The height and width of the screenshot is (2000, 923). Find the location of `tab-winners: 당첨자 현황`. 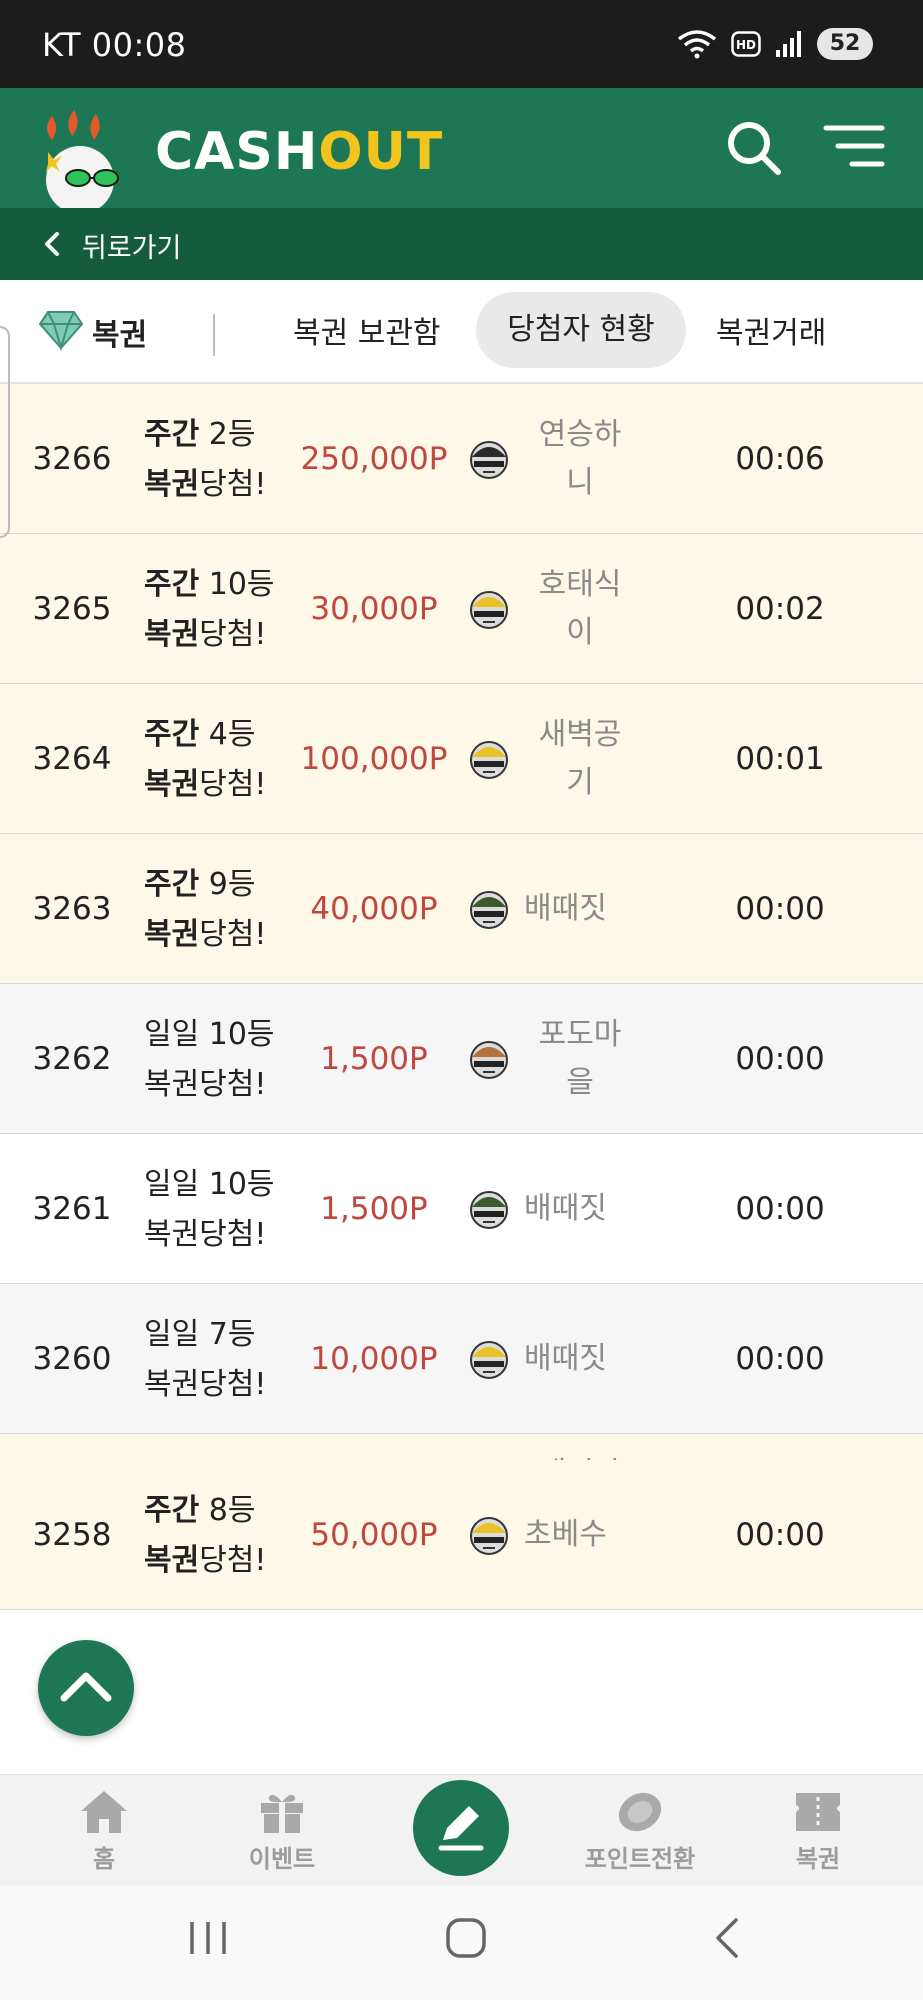

tab-winners: 당첨자 현황 is located at coordinates (581, 330).